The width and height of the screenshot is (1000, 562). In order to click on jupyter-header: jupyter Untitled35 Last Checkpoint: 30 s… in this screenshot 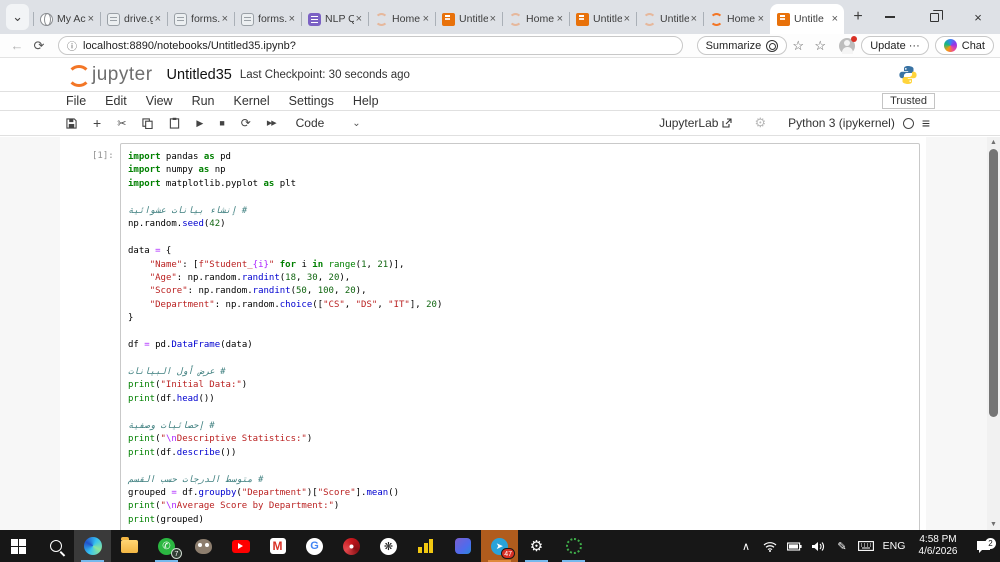, I will do `click(500, 75)`.